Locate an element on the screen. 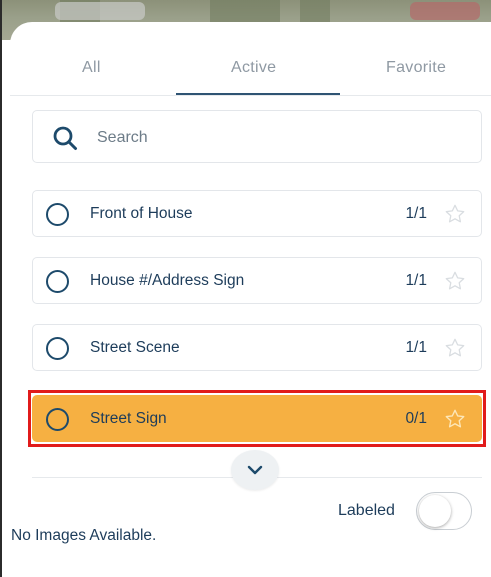 The height and width of the screenshot is (577, 491). list-item-street-sign: Street Sign 0/1 is located at coordinates (257, 418).